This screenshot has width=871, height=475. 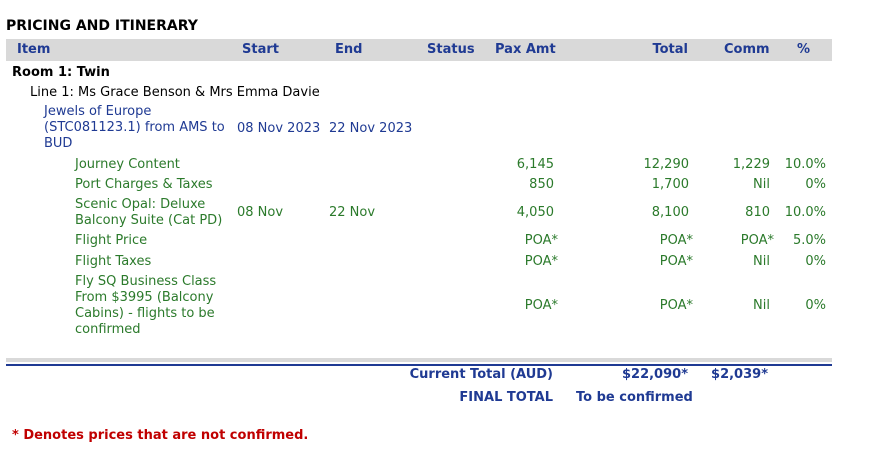 I want to click on line-label: Line 1: Ms Grace Benson & Mrs Emma Davie, so click(x=175, y=92).